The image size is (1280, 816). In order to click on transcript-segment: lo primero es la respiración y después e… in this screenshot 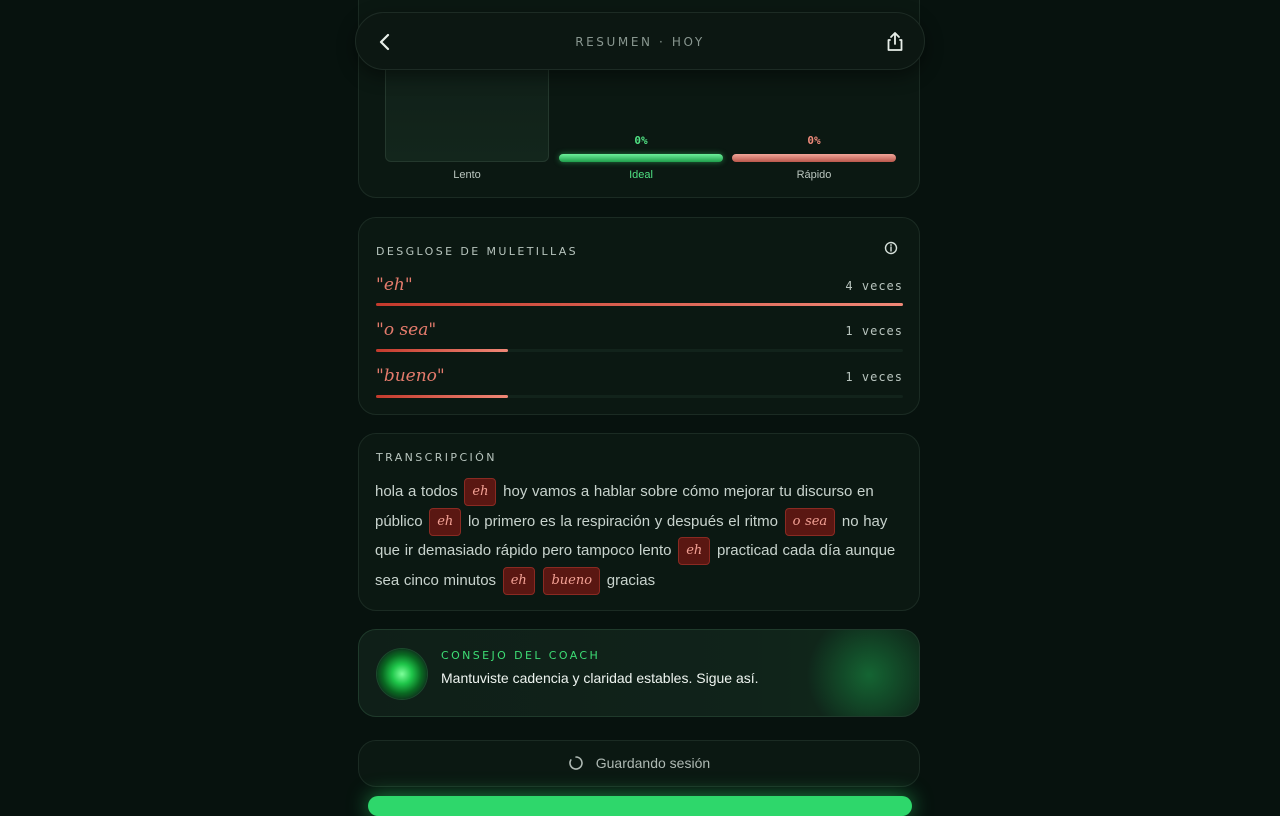, I will do `click(622, 521)`.